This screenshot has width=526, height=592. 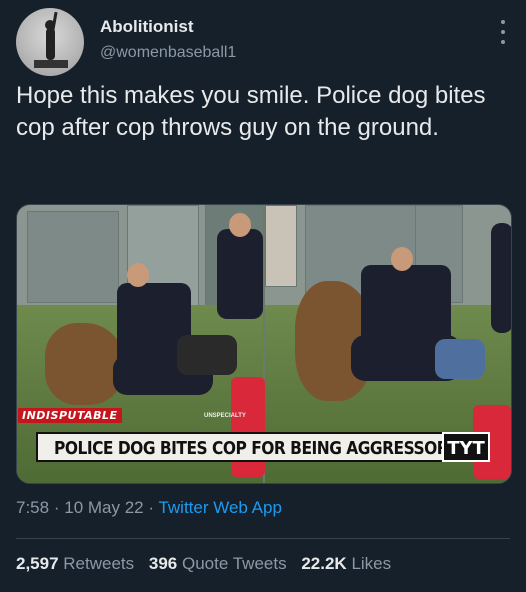 I want to click on author-handle: @womenbaseball1, so click(x=168, y=53).